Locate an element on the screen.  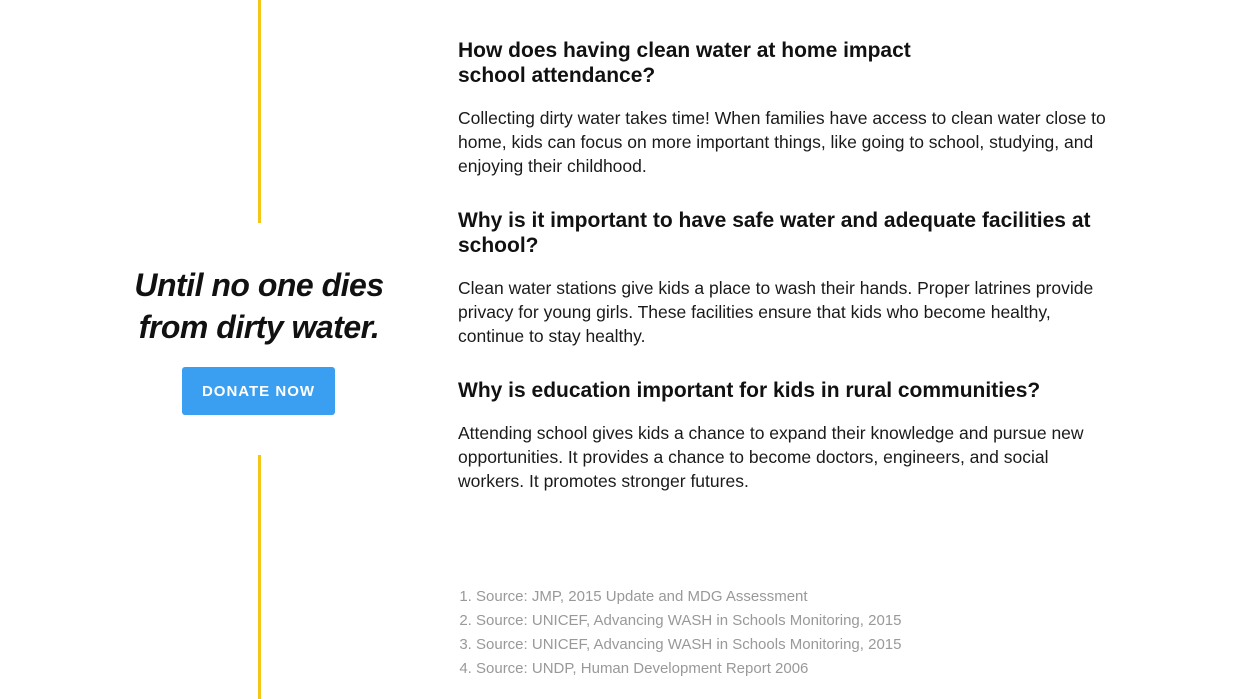
tagline-line-1: Until no one dies is located at coordinates (259, 285).